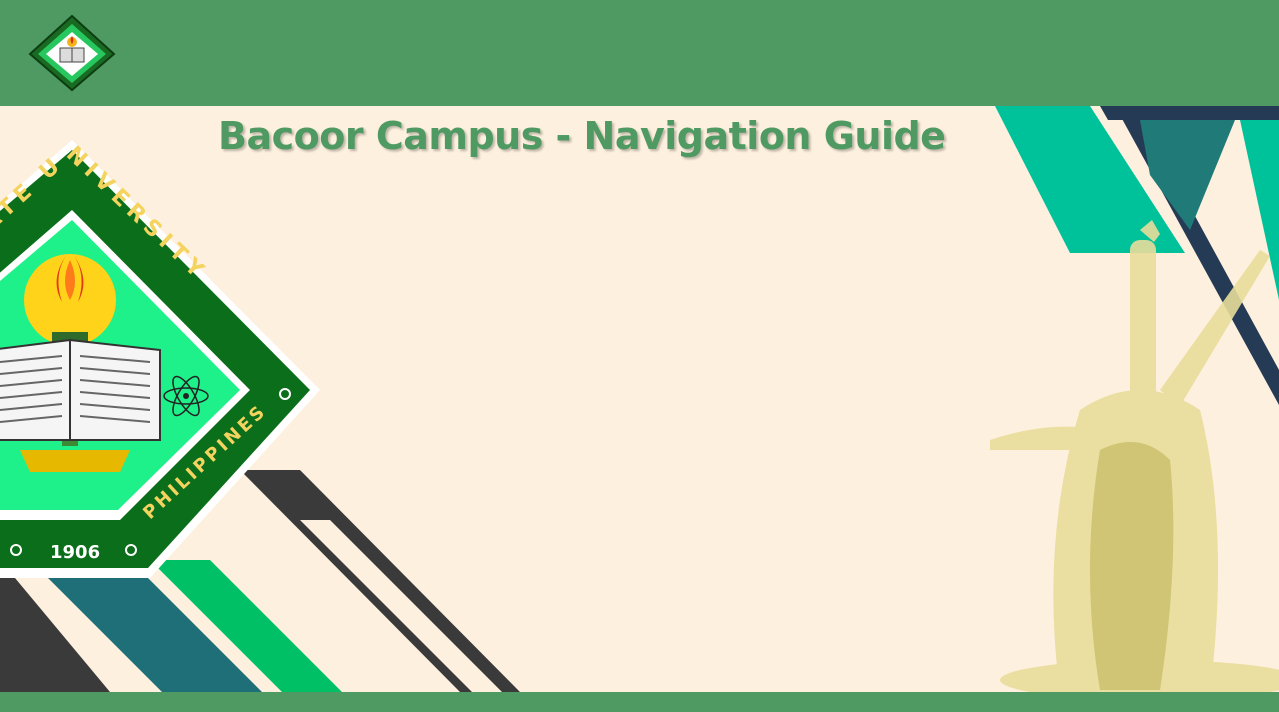 The image size is (1279, 712). I want to click on monument-statue-image, so click(1134, 456).